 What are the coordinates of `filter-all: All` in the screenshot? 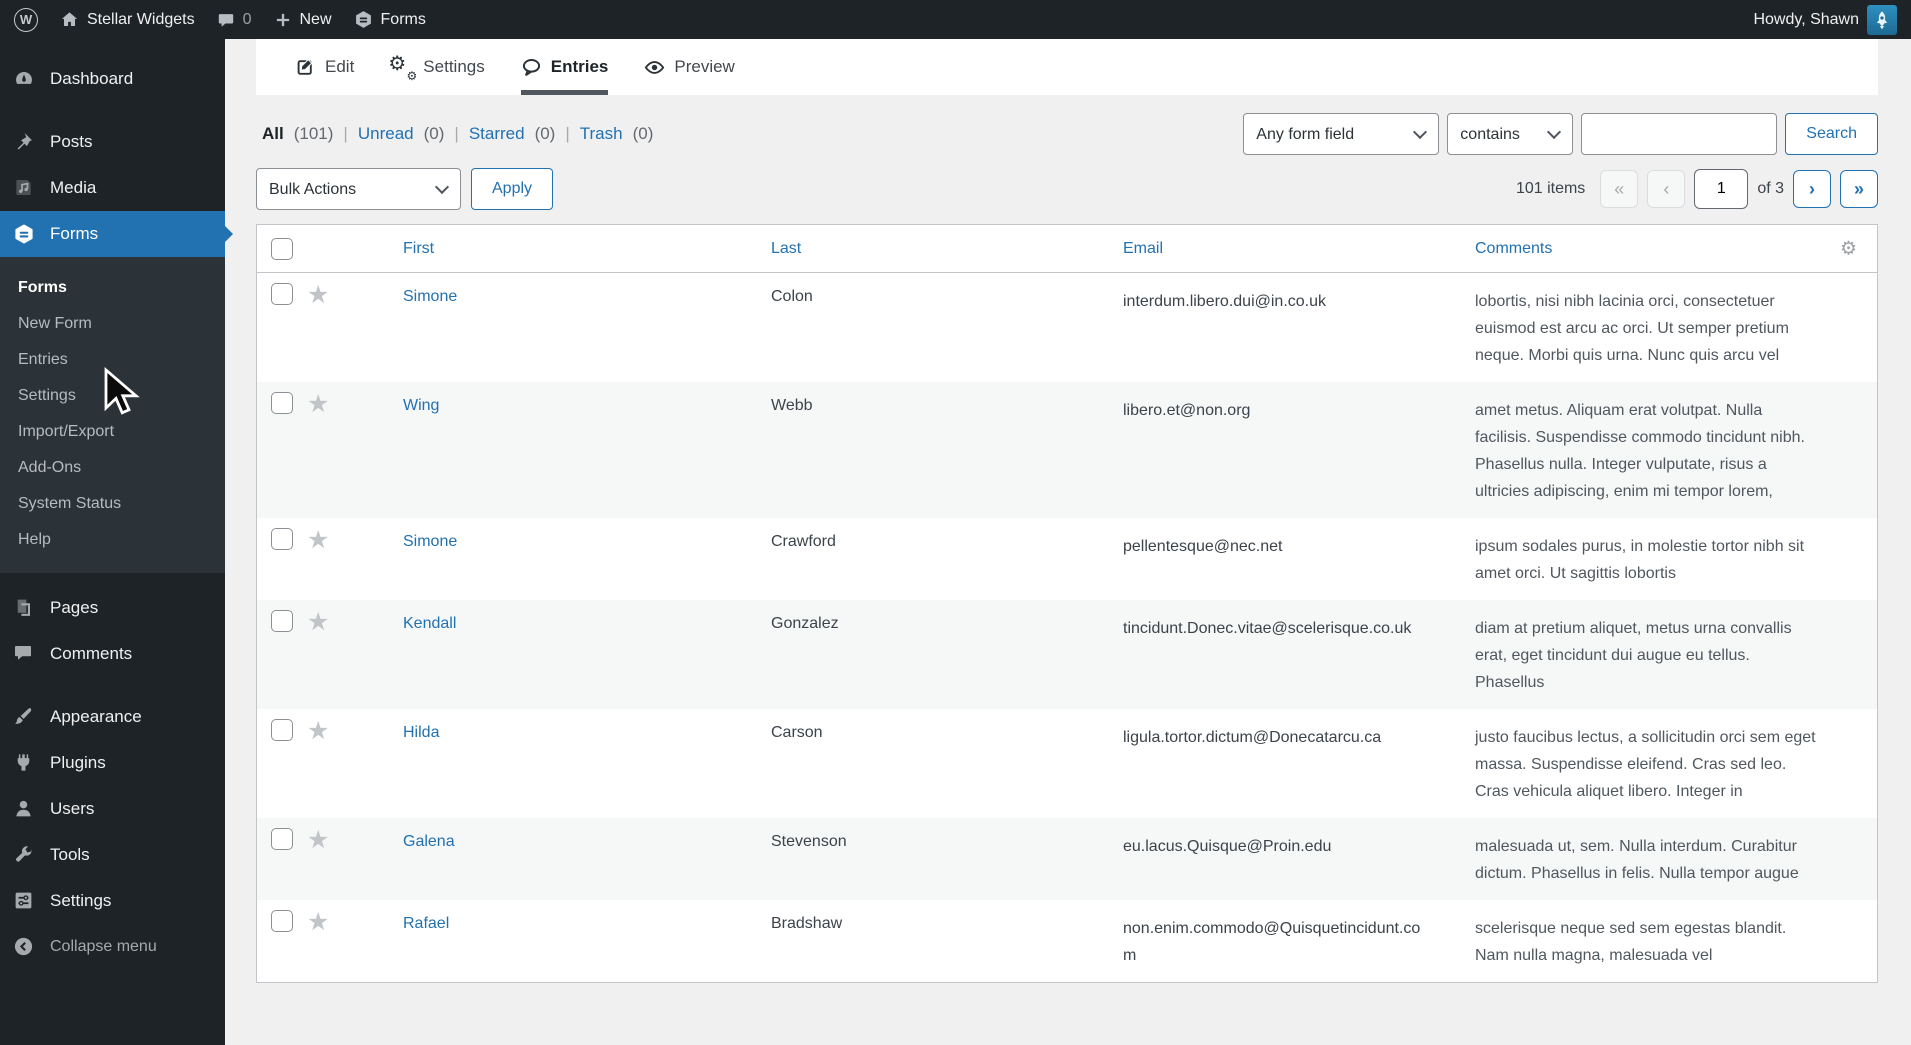 It's located at (273, 134).